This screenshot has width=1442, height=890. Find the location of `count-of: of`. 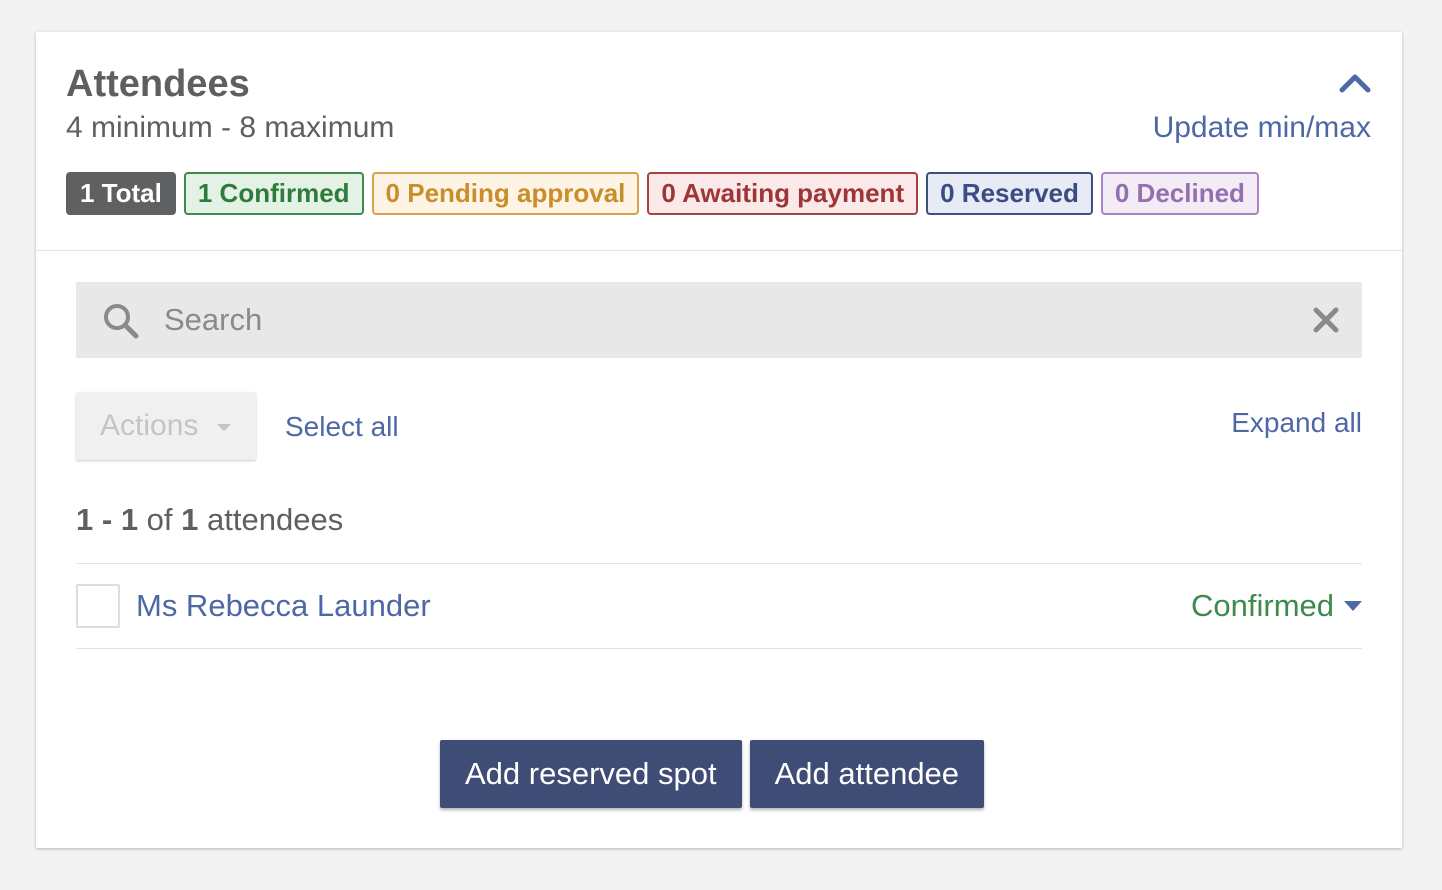

count-of: of is located at coordinates (160, 519).